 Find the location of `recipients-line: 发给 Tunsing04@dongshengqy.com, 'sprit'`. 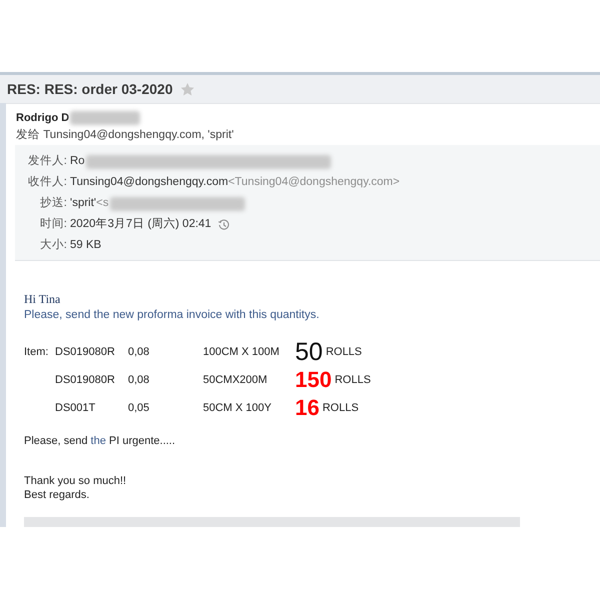

recipients-line: 发给 Tunsing04@dongshengqy.com, 'sprit' is located at coordinates (125, 136).